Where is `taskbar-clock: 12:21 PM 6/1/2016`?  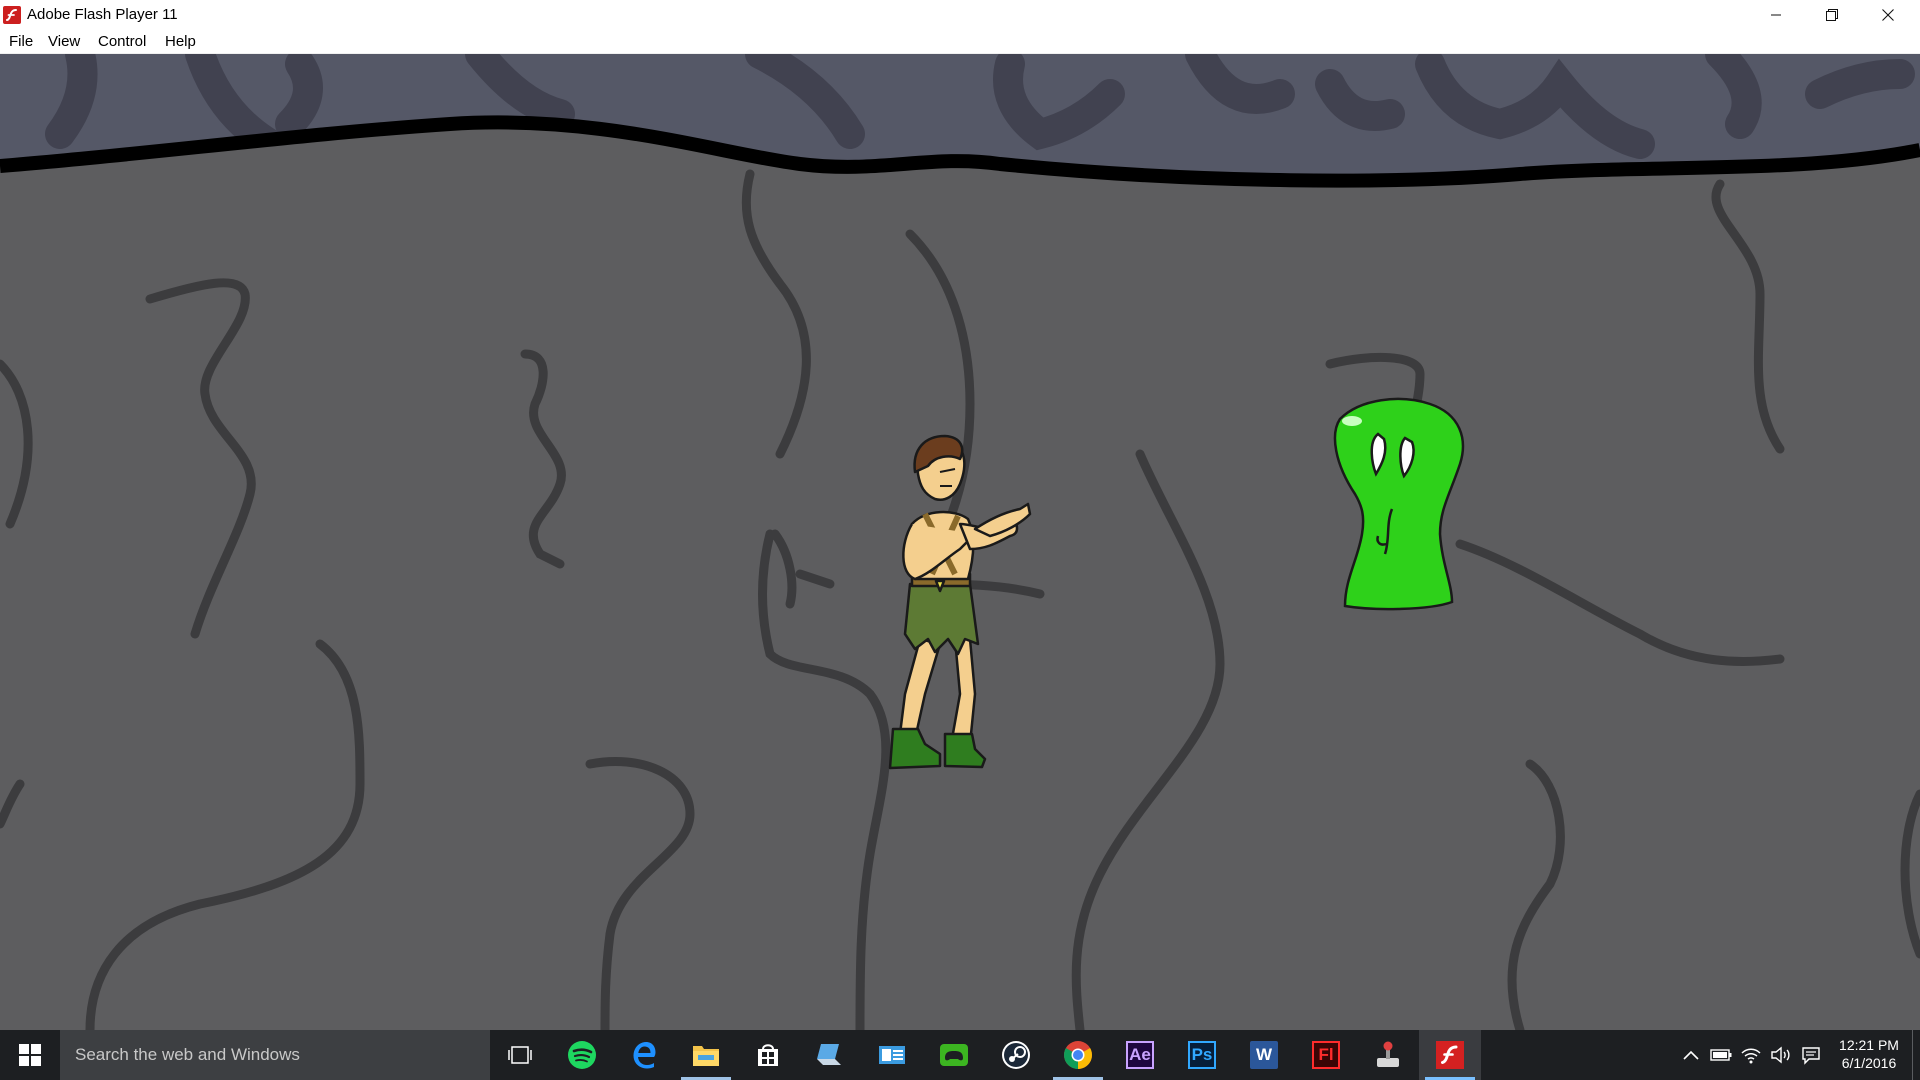
taskbar-clock: 12:21 PM 6/1/2016 is located at coordinates (1869, 1054).